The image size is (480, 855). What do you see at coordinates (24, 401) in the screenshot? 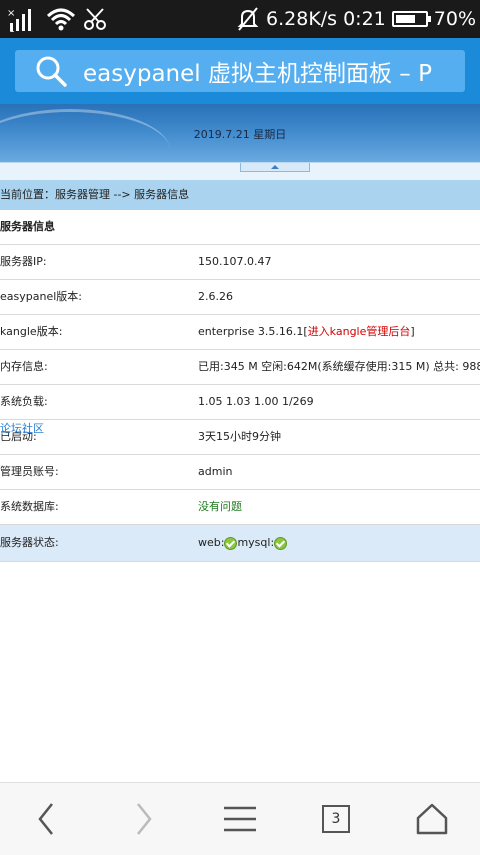
I see `row-label: 系统负载:` at bounding box center [24, 401].